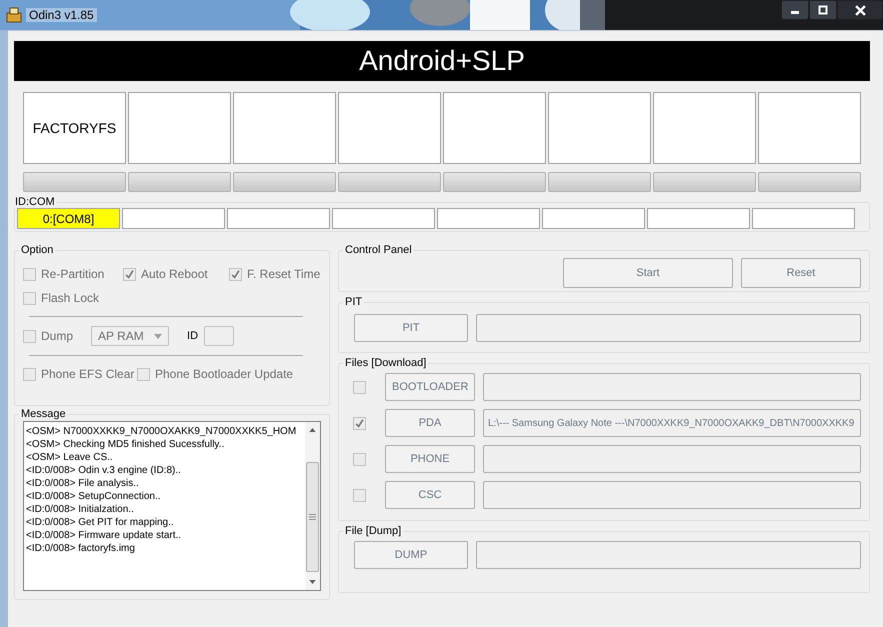  What do you see at coordinates (283, 274) in the screenshot?
I see `checkbox-label: F. Reset Time` at bounding box center [283, 274].